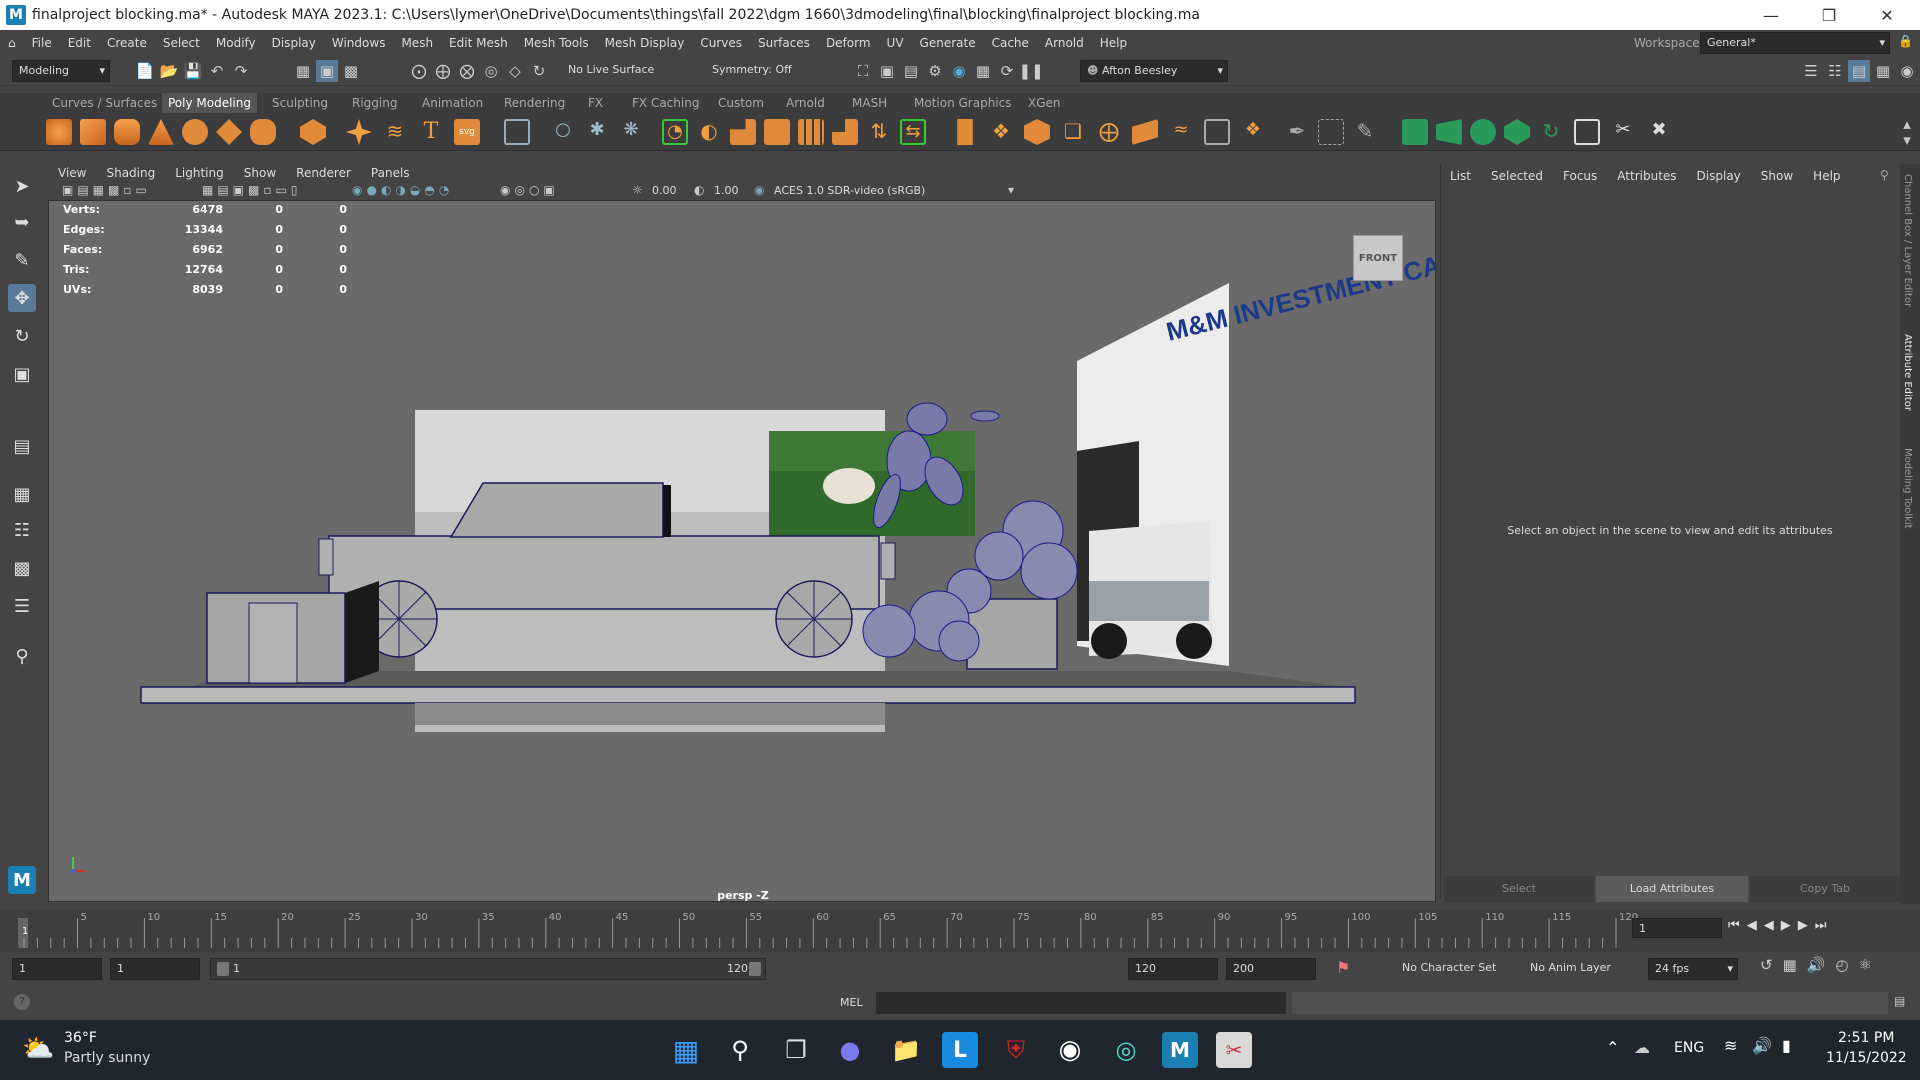  I want to click on uv-cylindrical-icon, so click(1483, 132).